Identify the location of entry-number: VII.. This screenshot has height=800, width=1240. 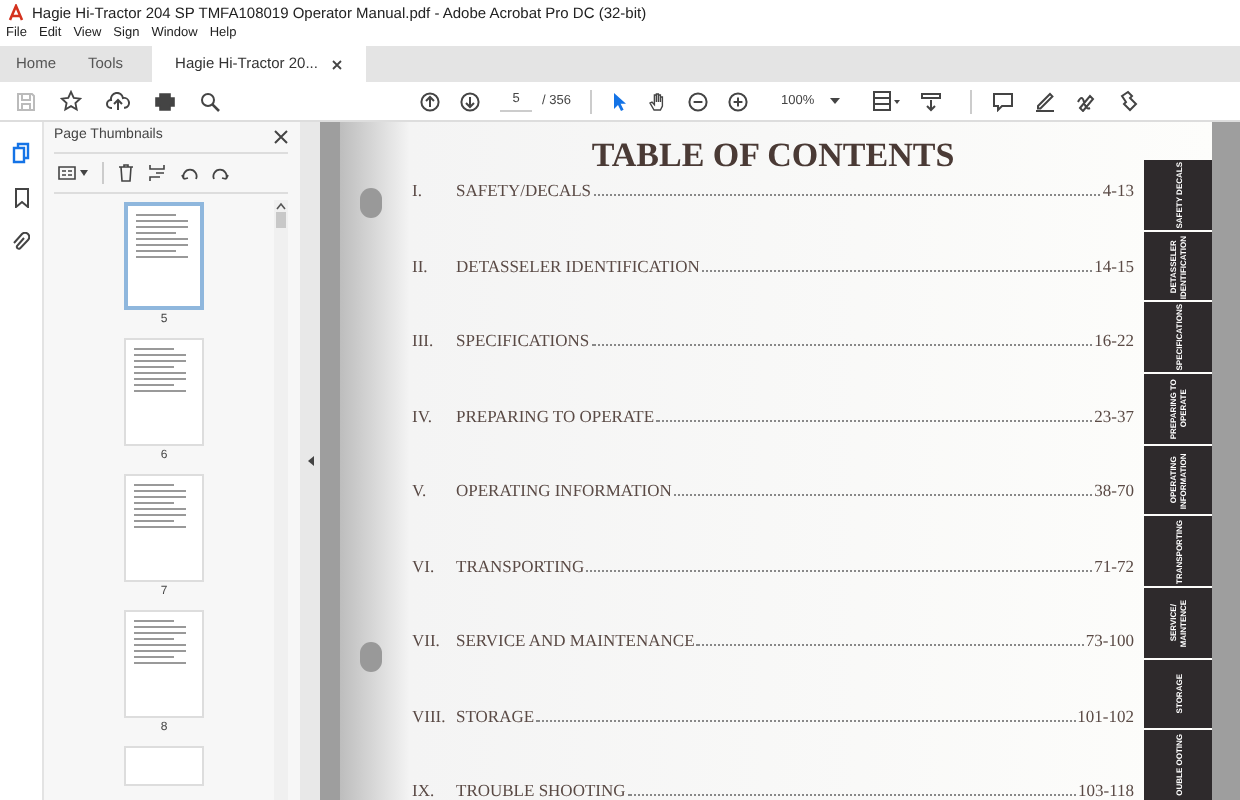
(427, 640).